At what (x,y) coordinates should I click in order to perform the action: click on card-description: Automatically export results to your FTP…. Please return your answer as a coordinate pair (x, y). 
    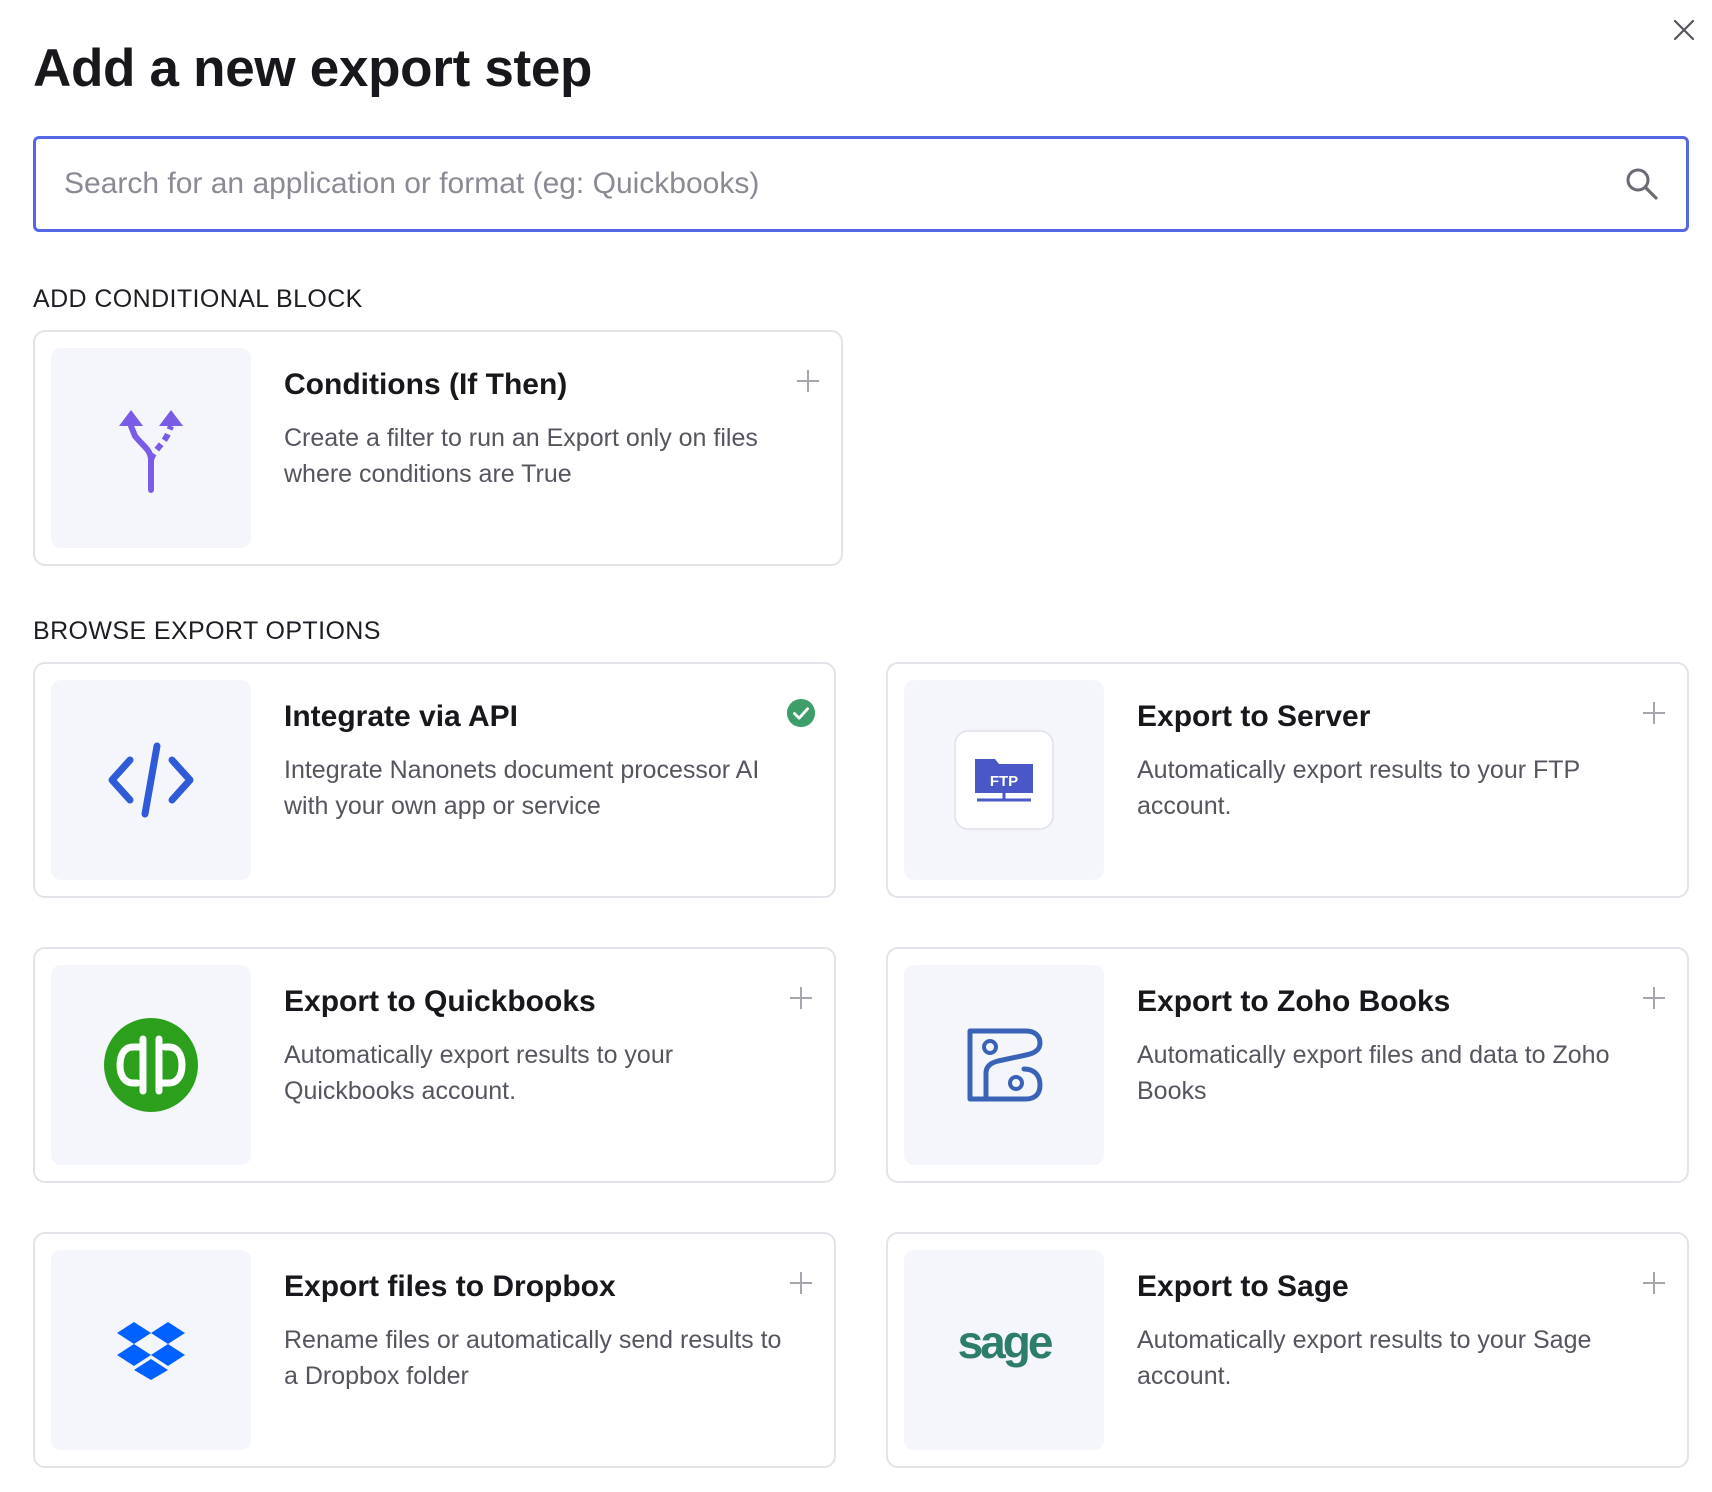
    Looking at the image, I should click on (1358, 788).